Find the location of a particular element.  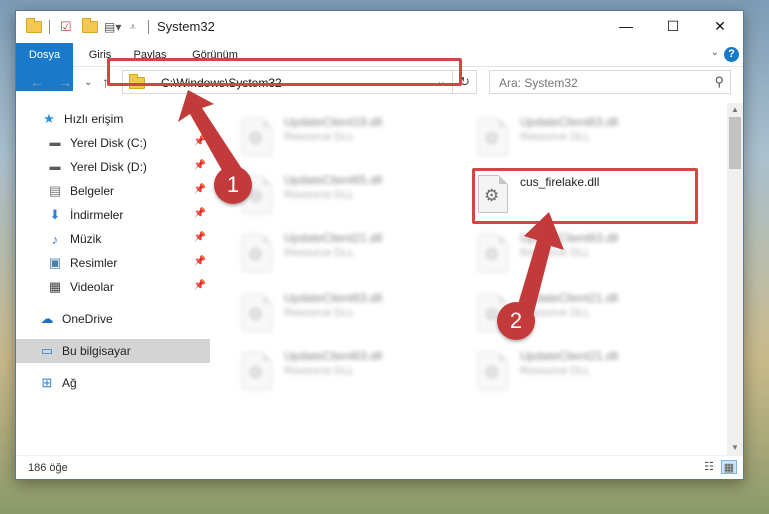

sidebar-item-downloads: ⬇ İndirmeler 📌 is located at coordinates (113, 215).